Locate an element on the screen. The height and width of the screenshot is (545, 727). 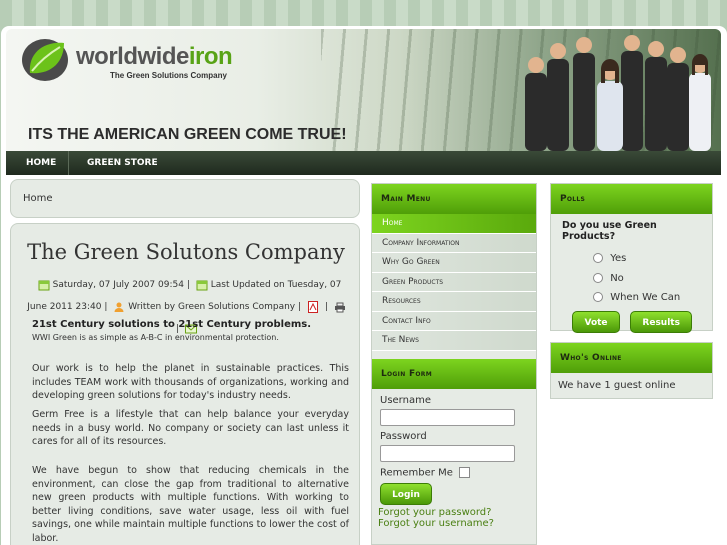
logo-wordmark: worldwideiron is located at coordinates (154, 57).